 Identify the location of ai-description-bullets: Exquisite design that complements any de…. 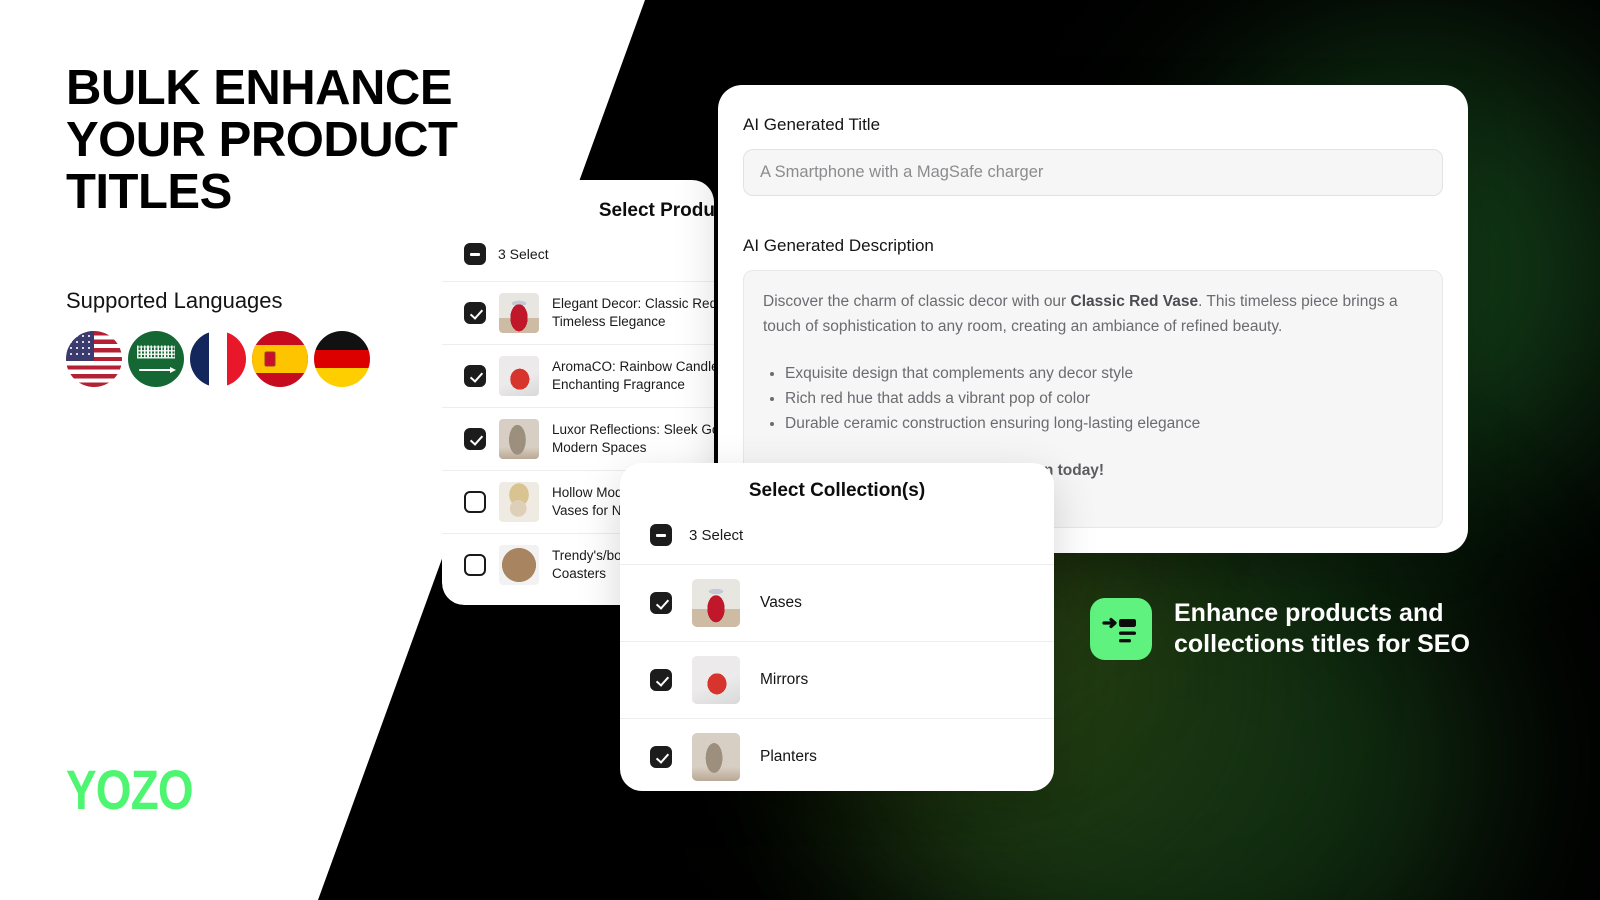
(1104, 398).